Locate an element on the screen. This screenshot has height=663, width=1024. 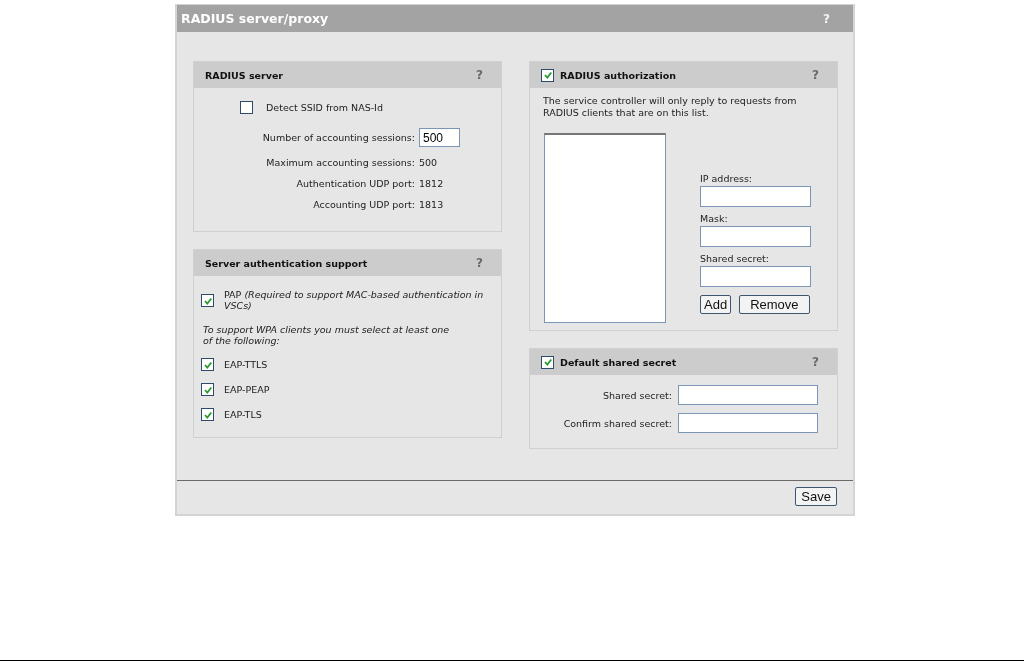
checkbox-label: Detect SSID from NAS-Id is located at coordinates (324, 107).